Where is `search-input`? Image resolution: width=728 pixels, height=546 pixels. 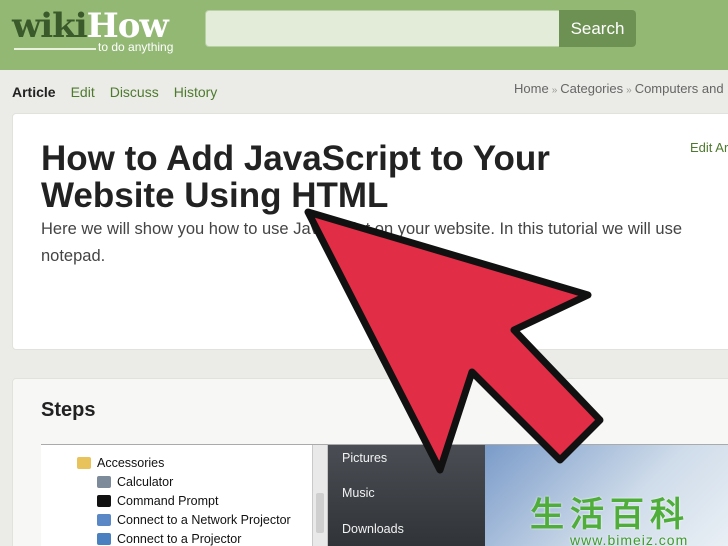 search-input is located at coordinates (382, 28).